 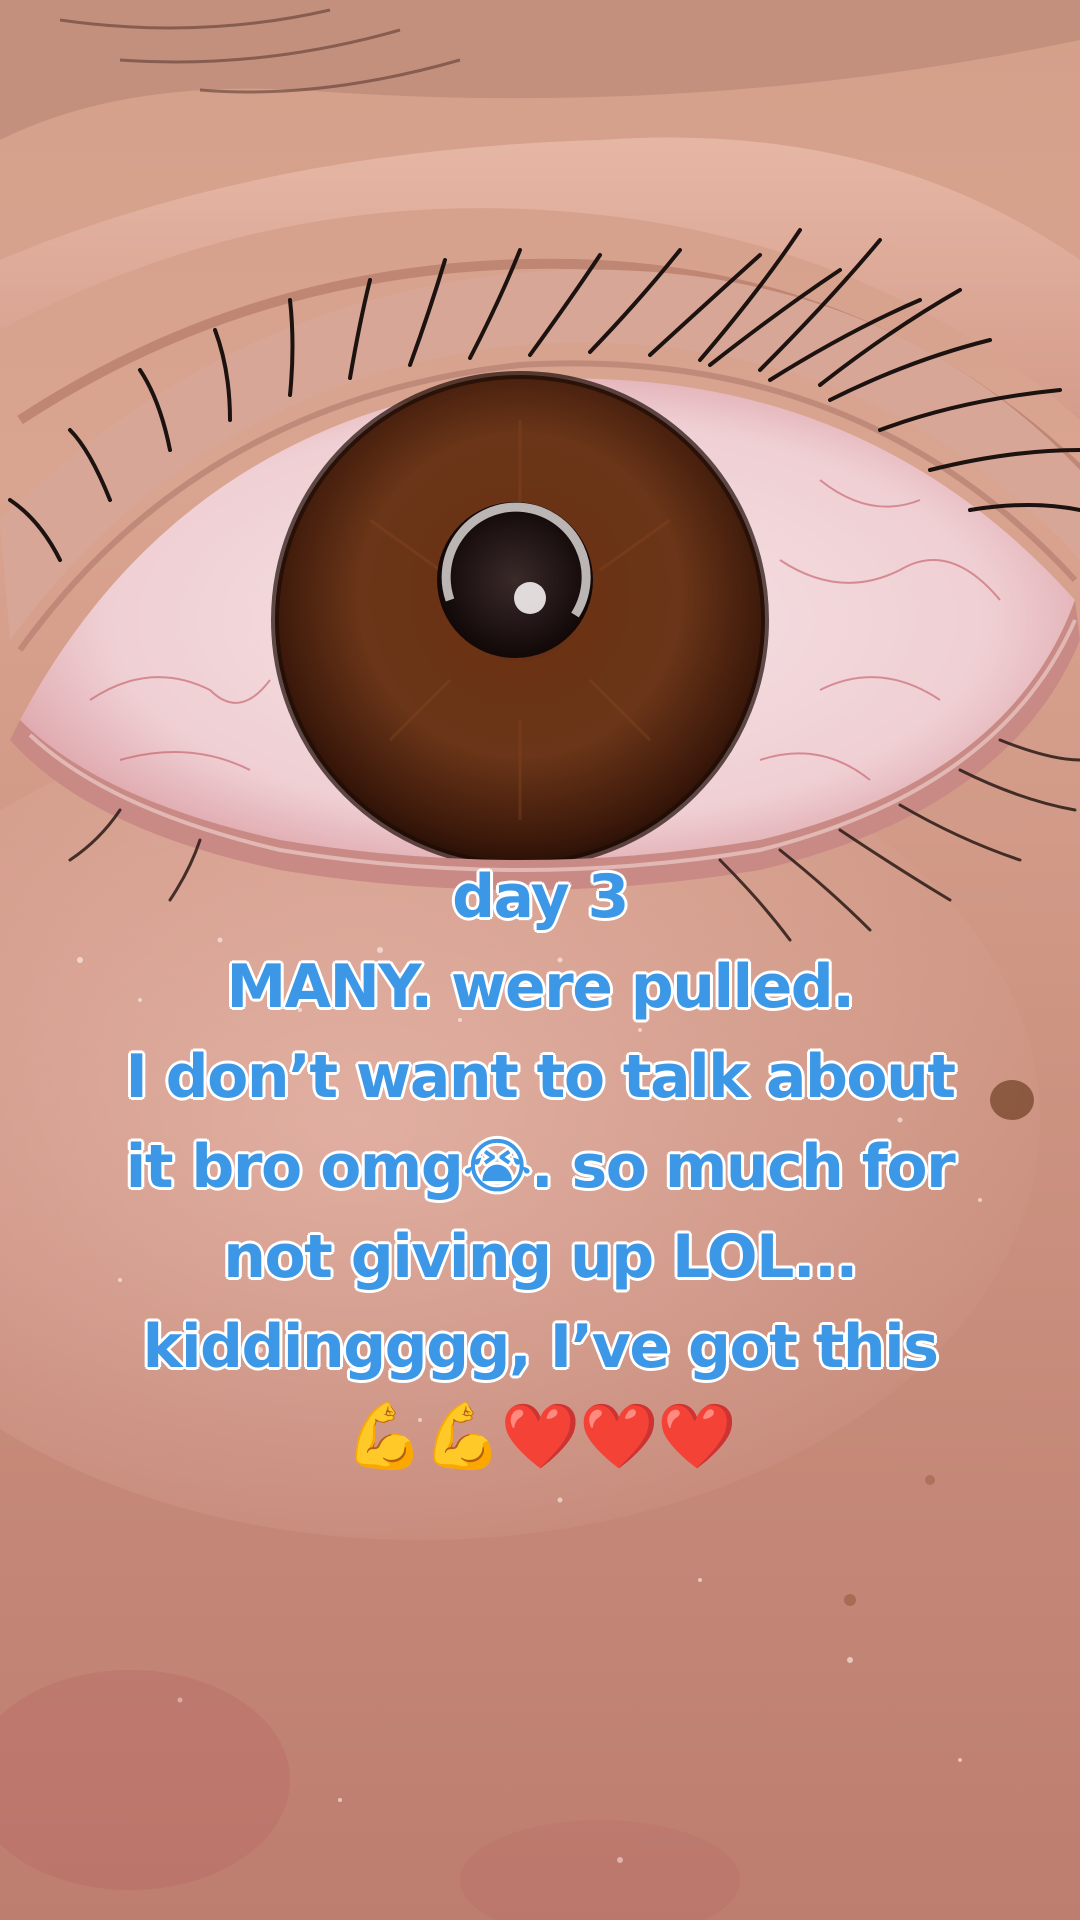 What do you see at coordinates (540, 1437) in the screenshot?
I see `caption-emoji-line: 💪💪❤️❤️❤️` at bounding box center [540, 1437].